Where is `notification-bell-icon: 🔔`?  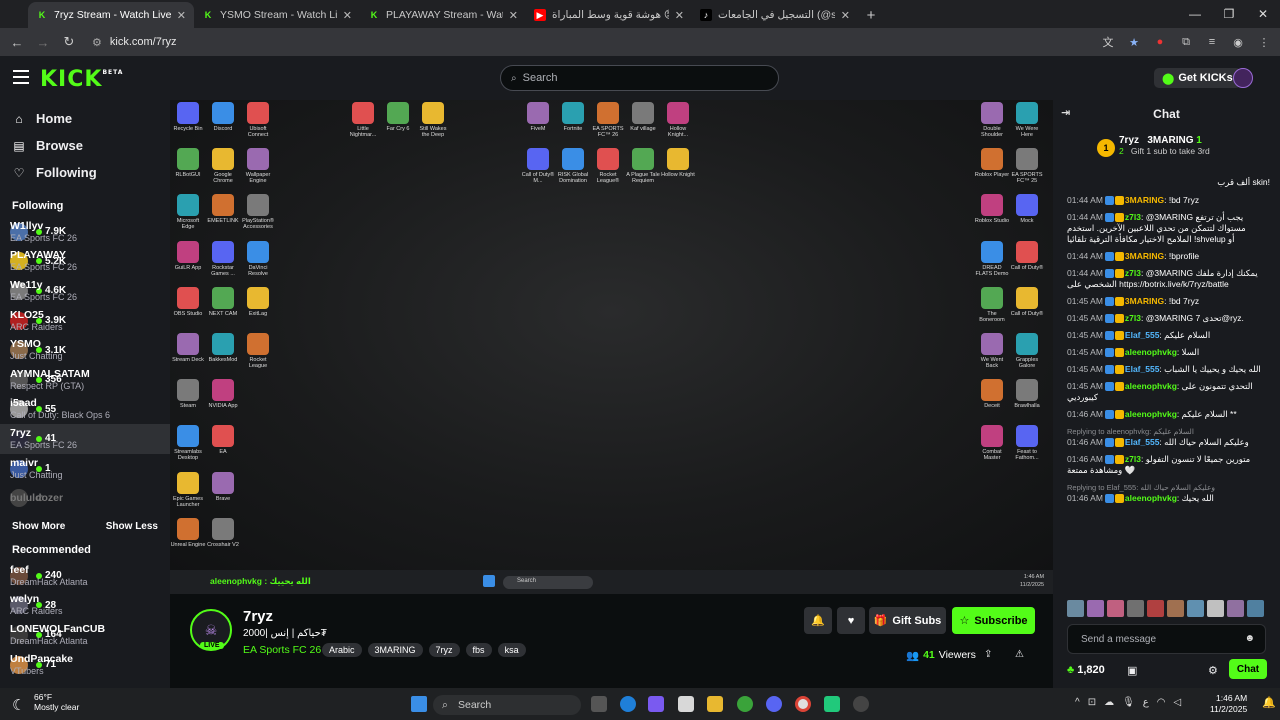 notification-bell-icon: 🔔 is located at coordinates (1269, 702).